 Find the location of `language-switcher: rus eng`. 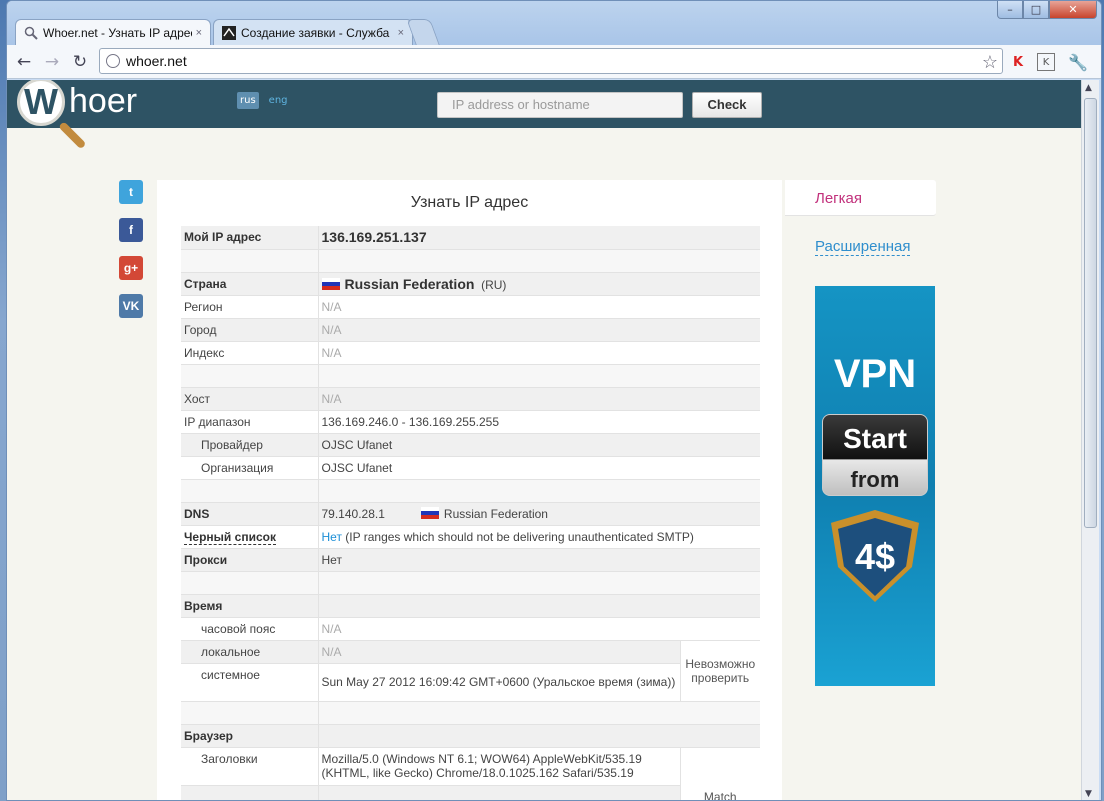

language-switcher: rus eng is located at coordinates (262, 100).